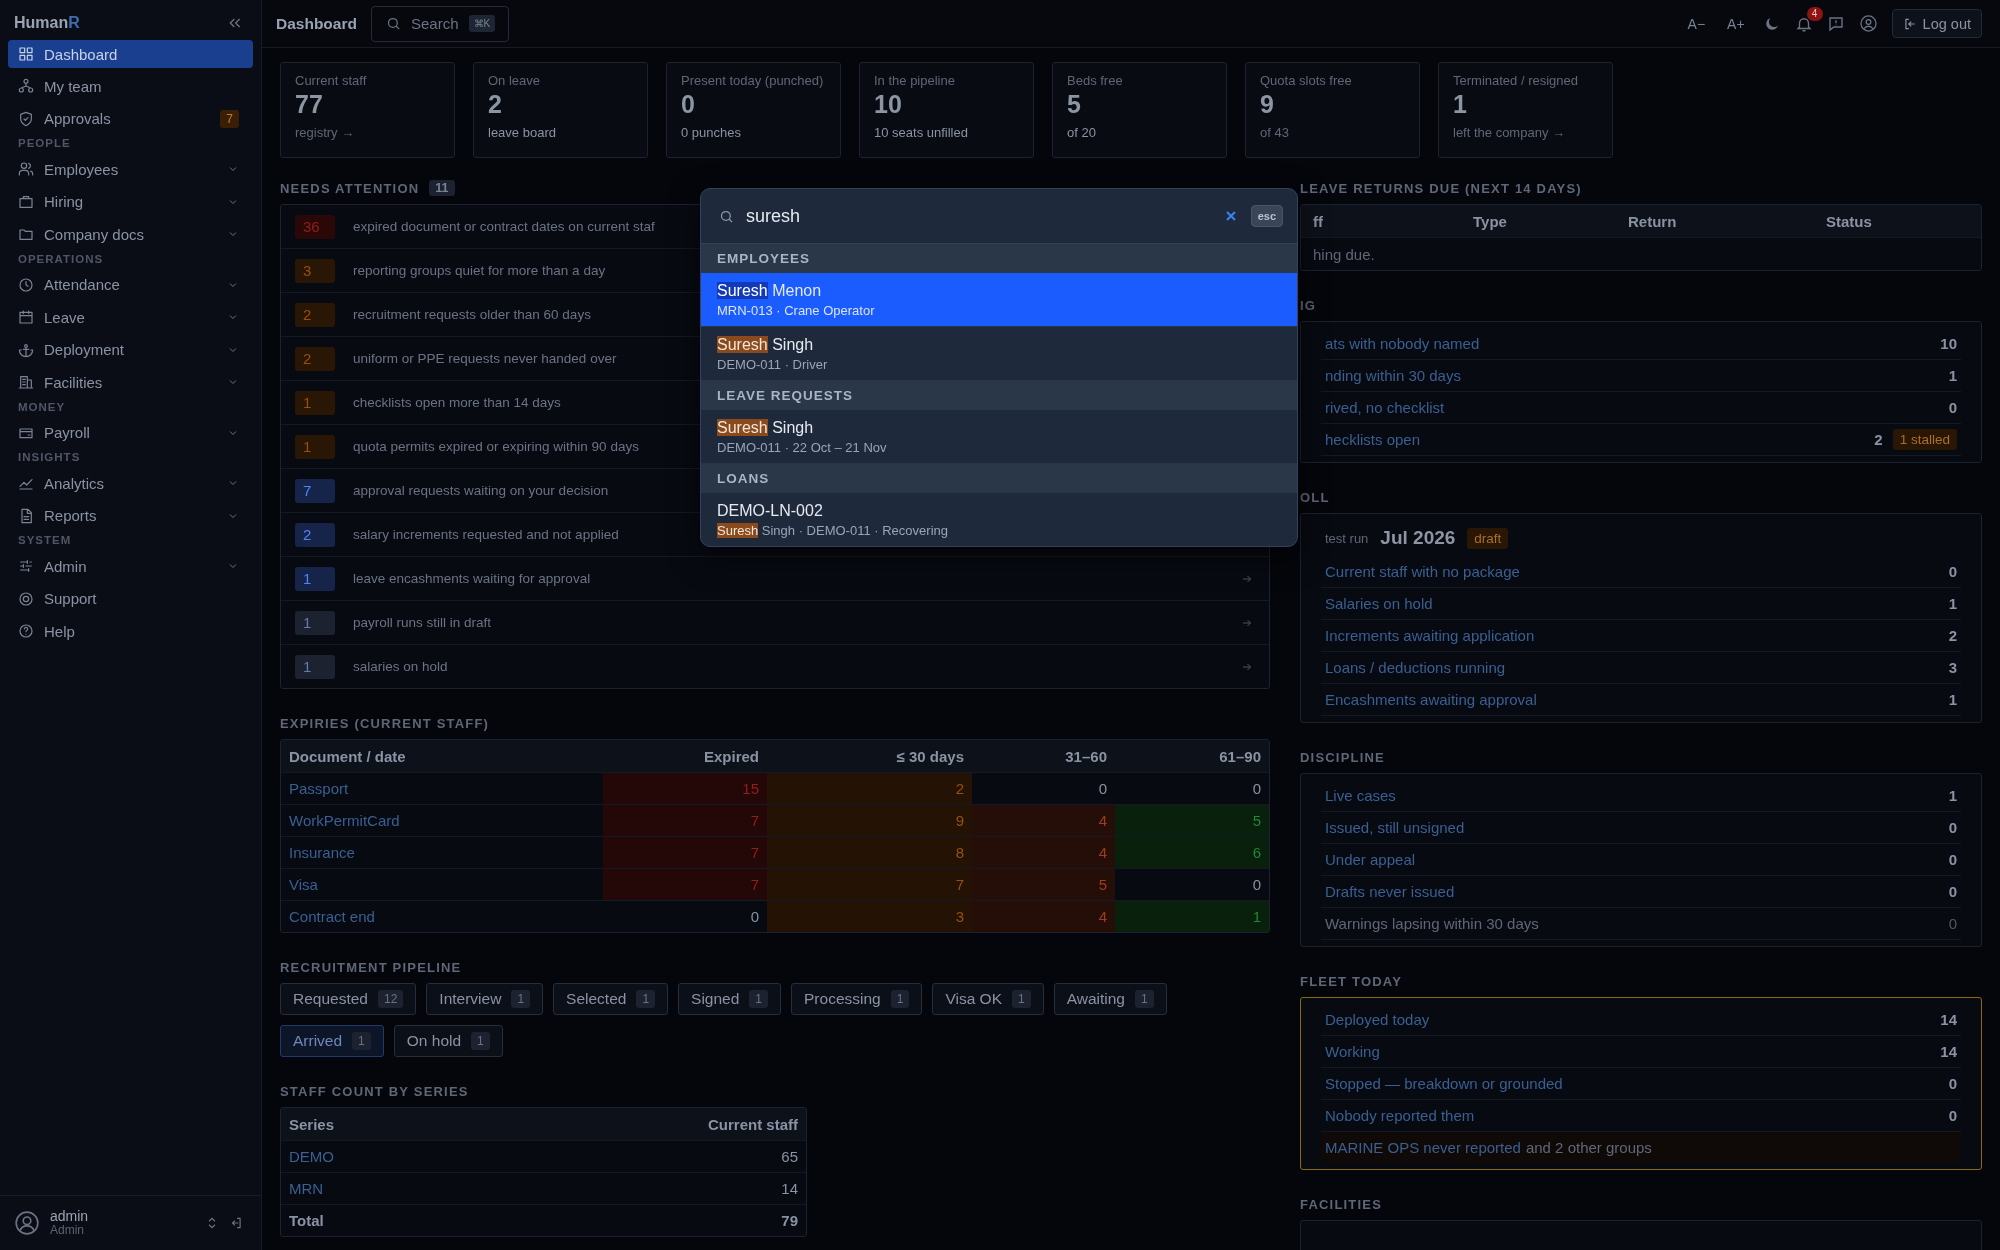 The image size is (2000, 1250). Describe the element at coordinates (1347, 538) in the screenshot. I see `run-label: test run` at that location.